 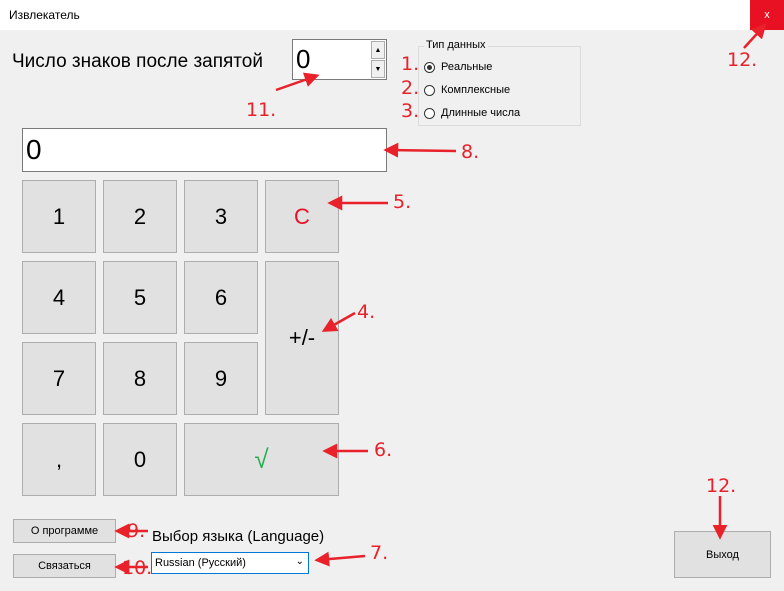 What do you see at coordinates (59, 378) in the screenshot?
I see `key-7: 7` at bounding box center [59, 378].